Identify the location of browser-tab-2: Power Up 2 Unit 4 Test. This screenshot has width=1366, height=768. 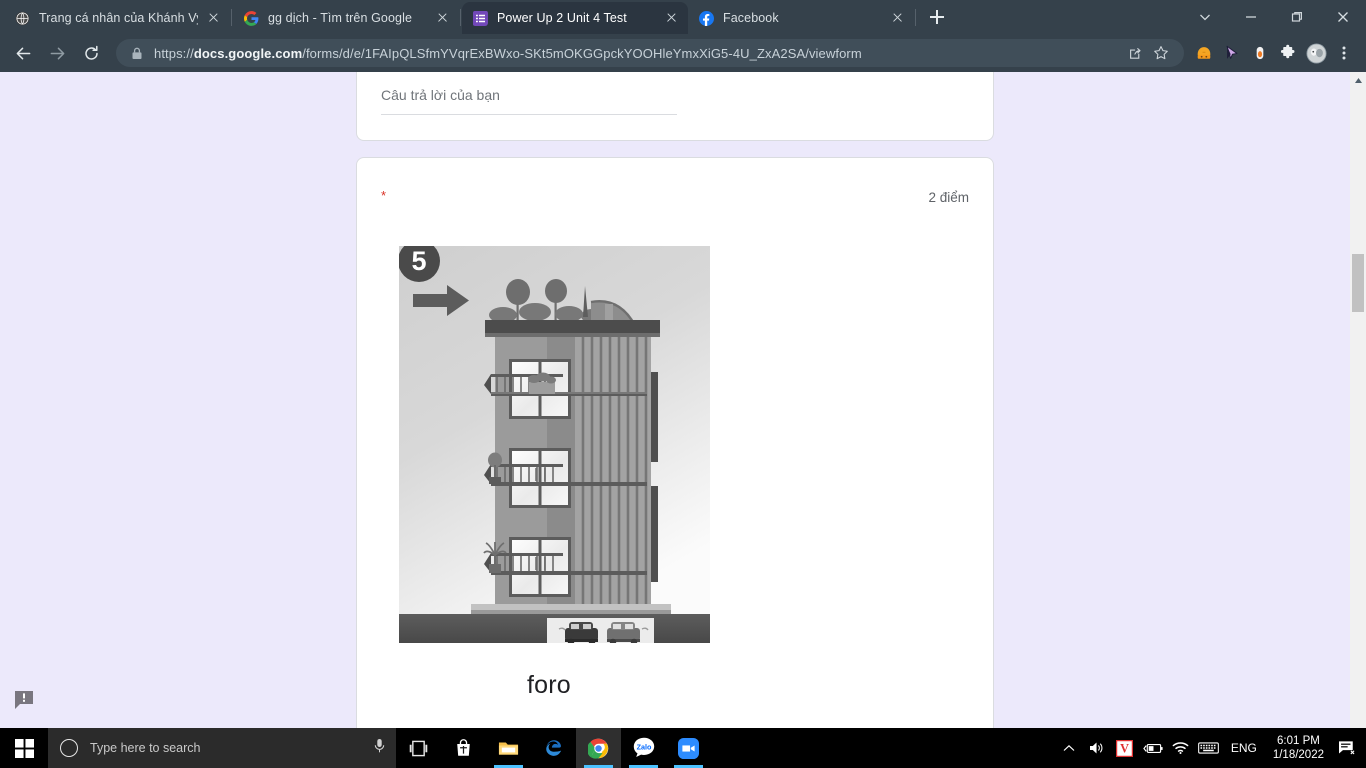
(575, 18).